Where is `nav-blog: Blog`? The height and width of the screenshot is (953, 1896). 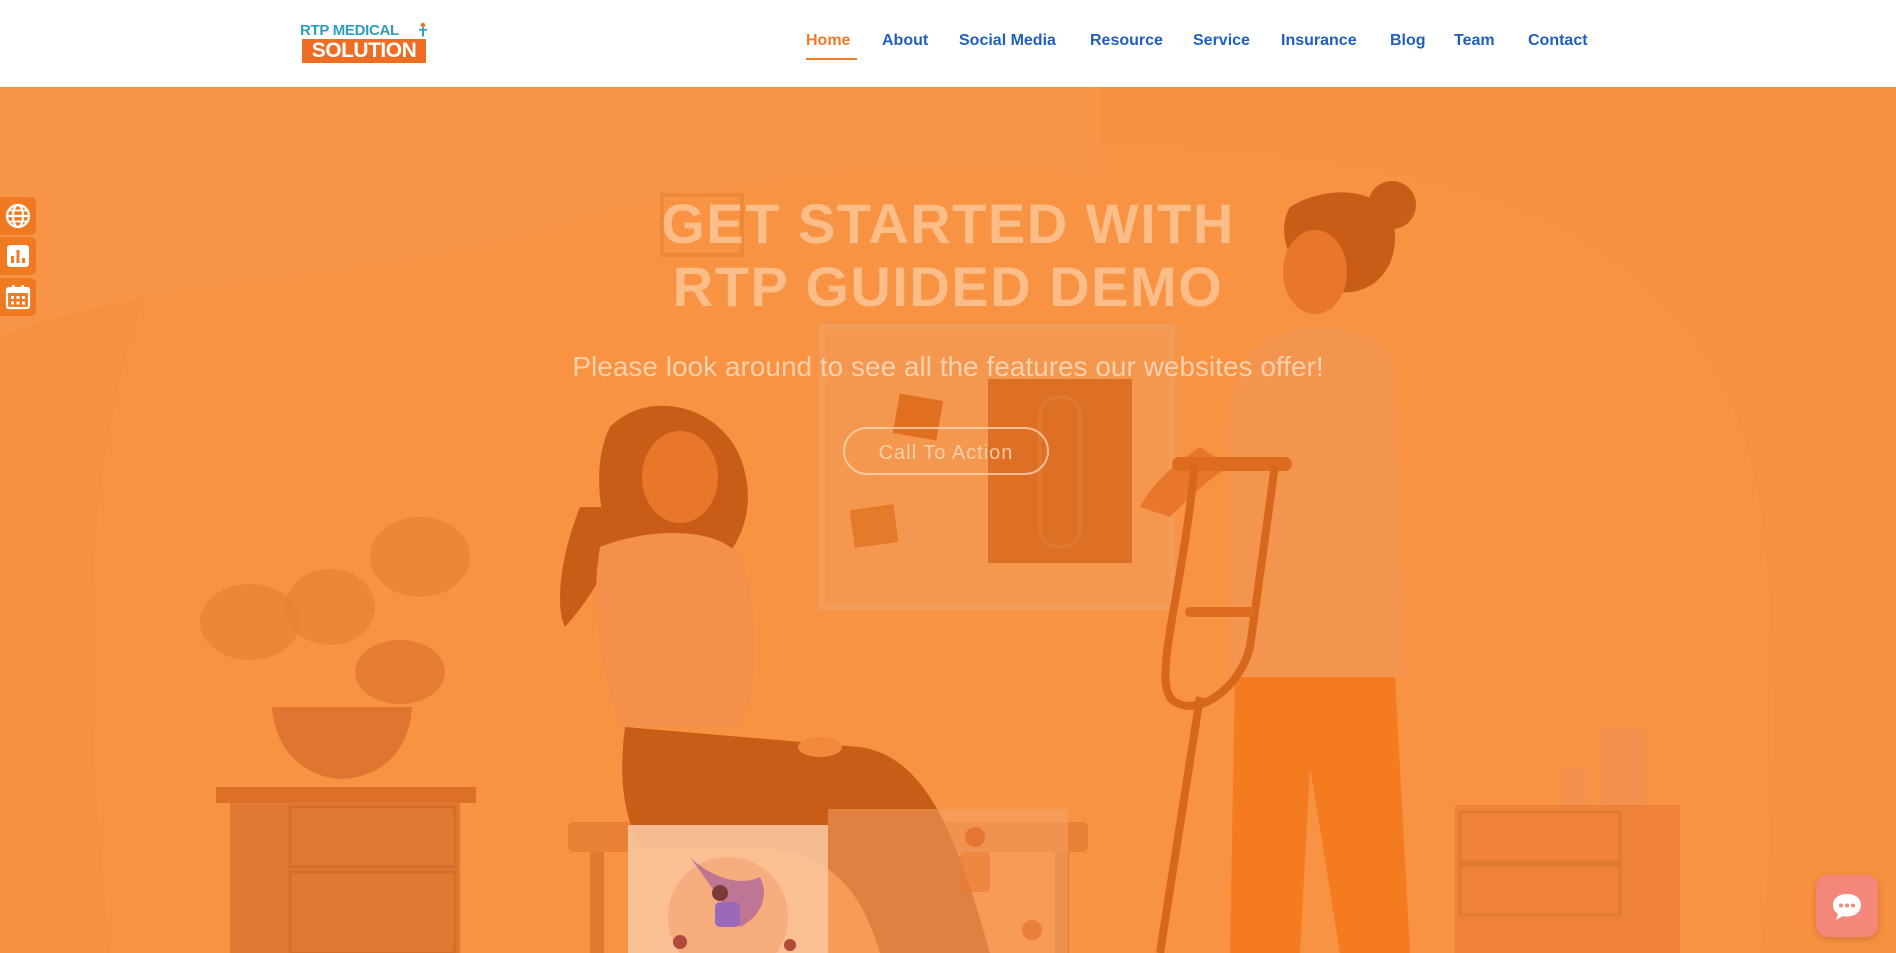 nav-blog: Blog is located at coordinates (1408, 41).